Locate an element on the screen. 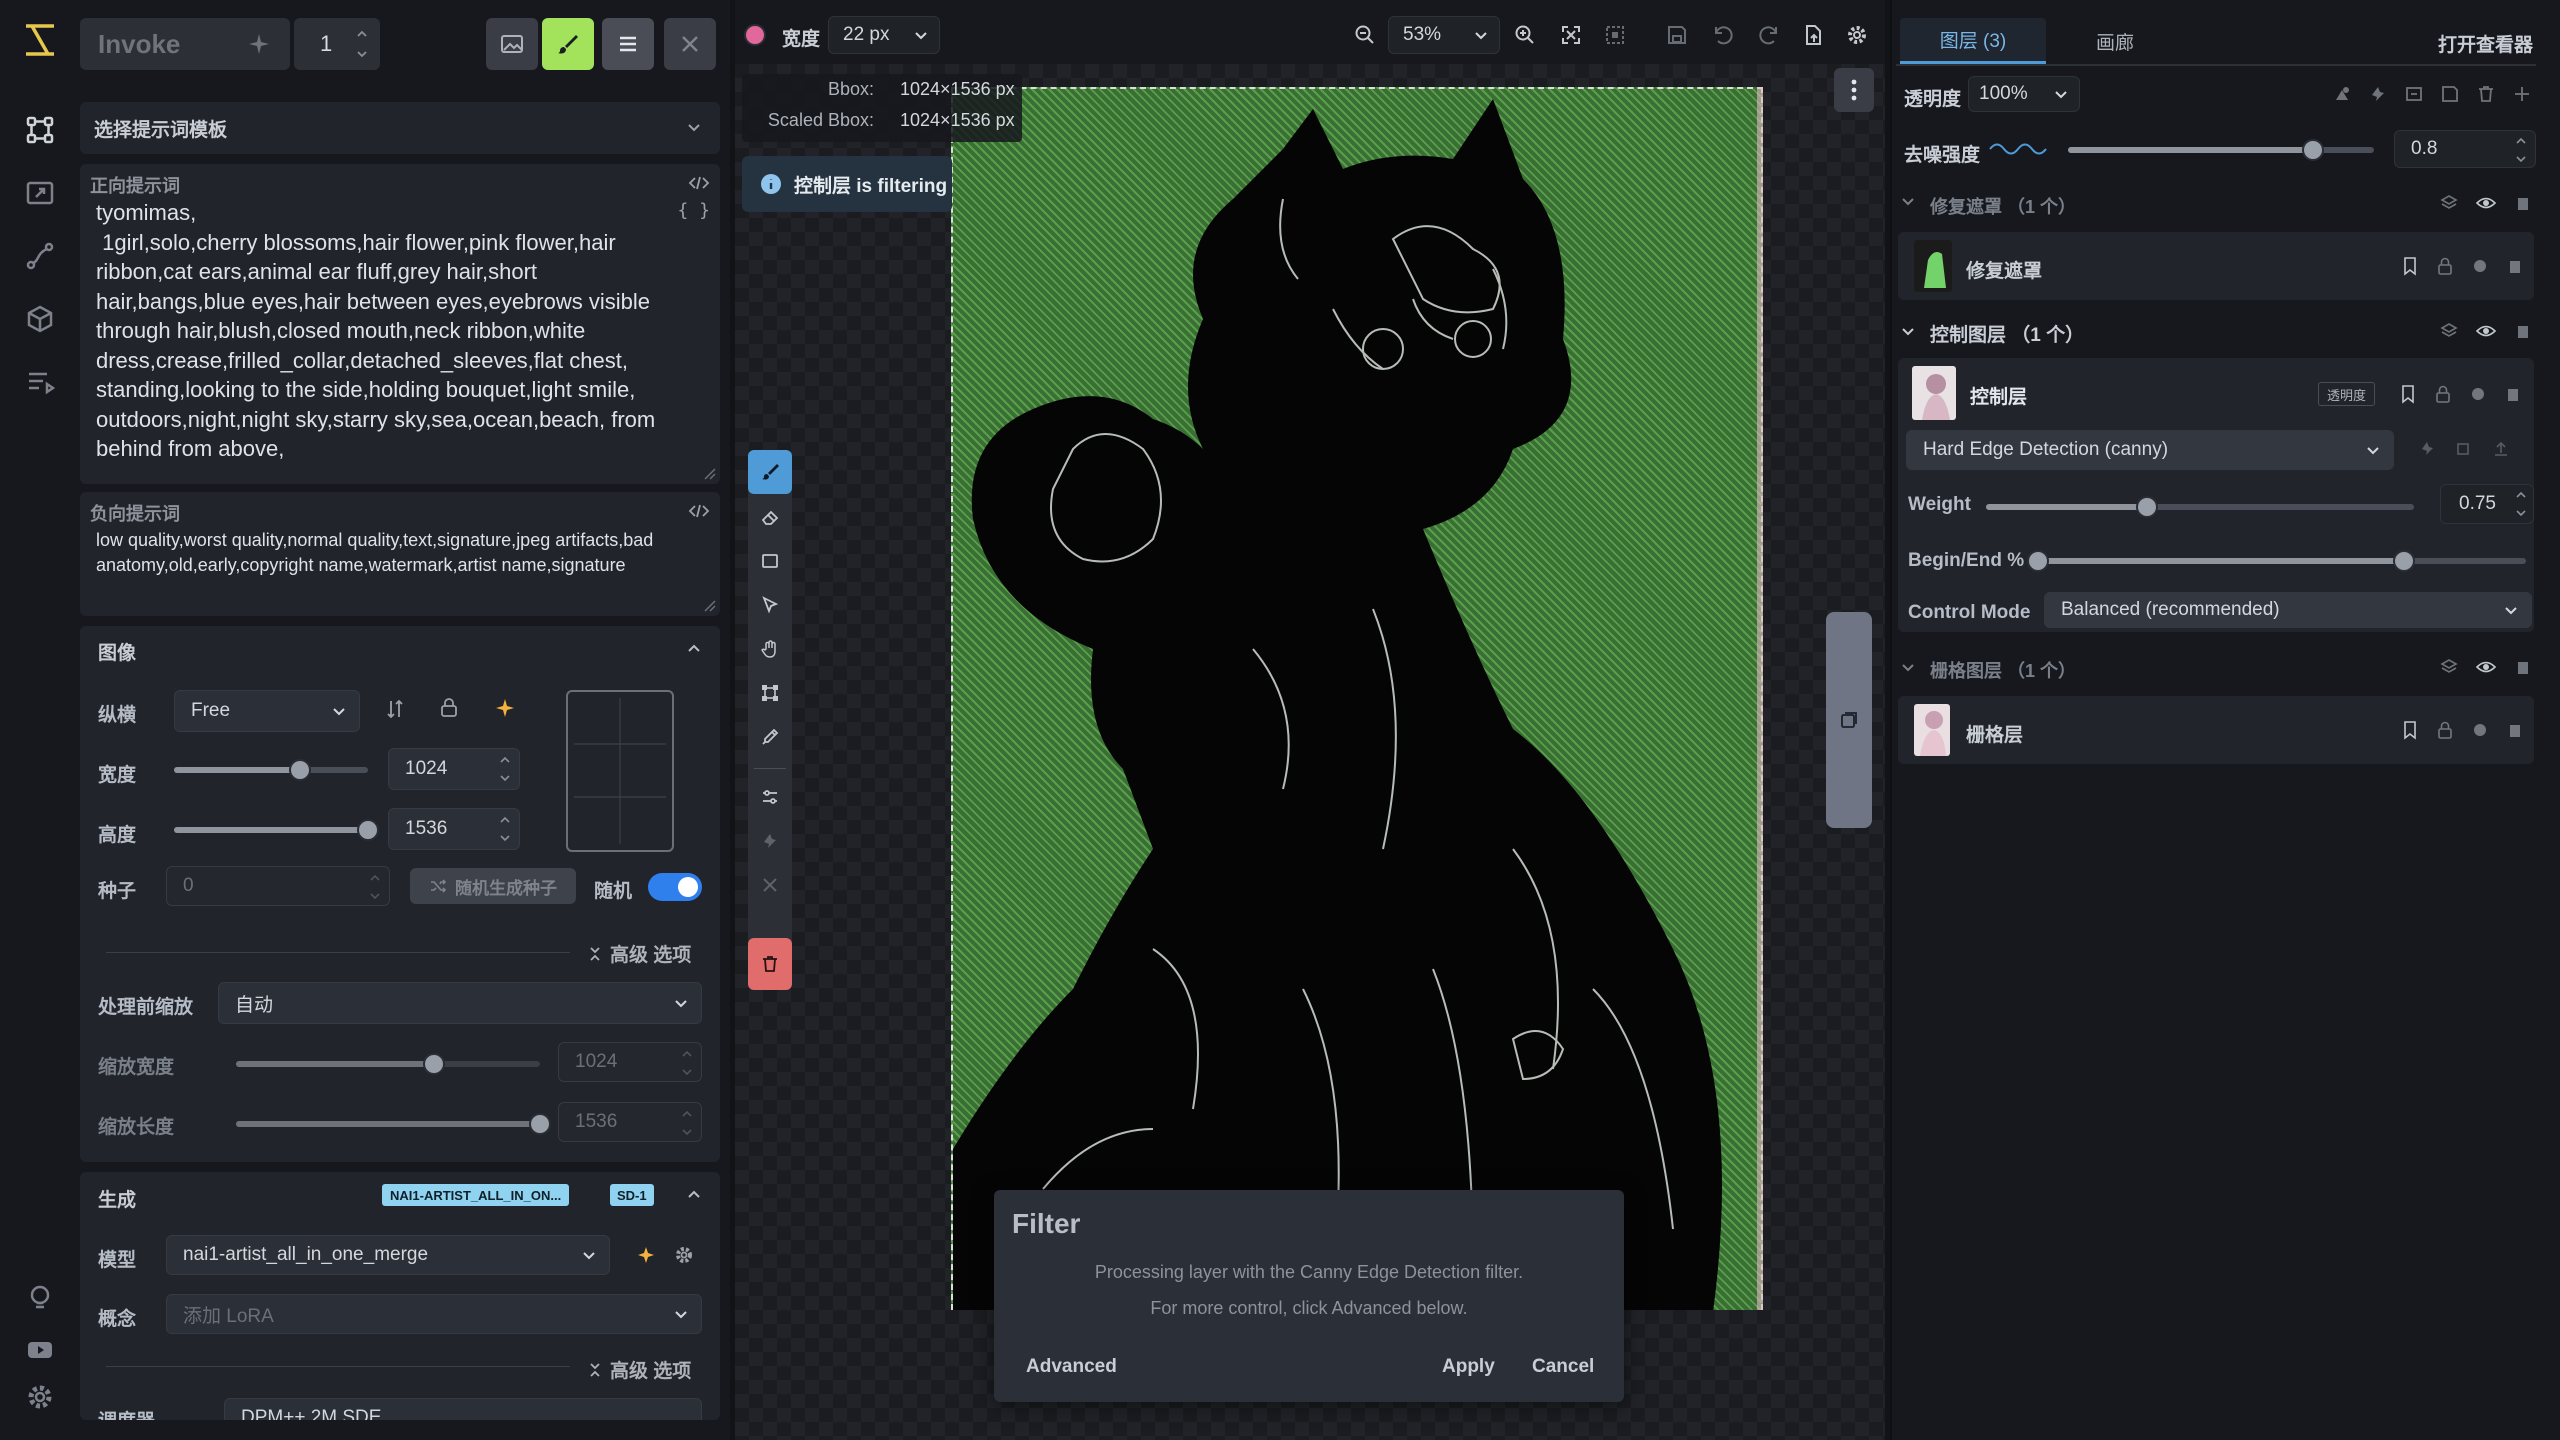 The height and width of the screenshot is (1440, 2560). bbox-icon is located at coordinates (2463, 449).